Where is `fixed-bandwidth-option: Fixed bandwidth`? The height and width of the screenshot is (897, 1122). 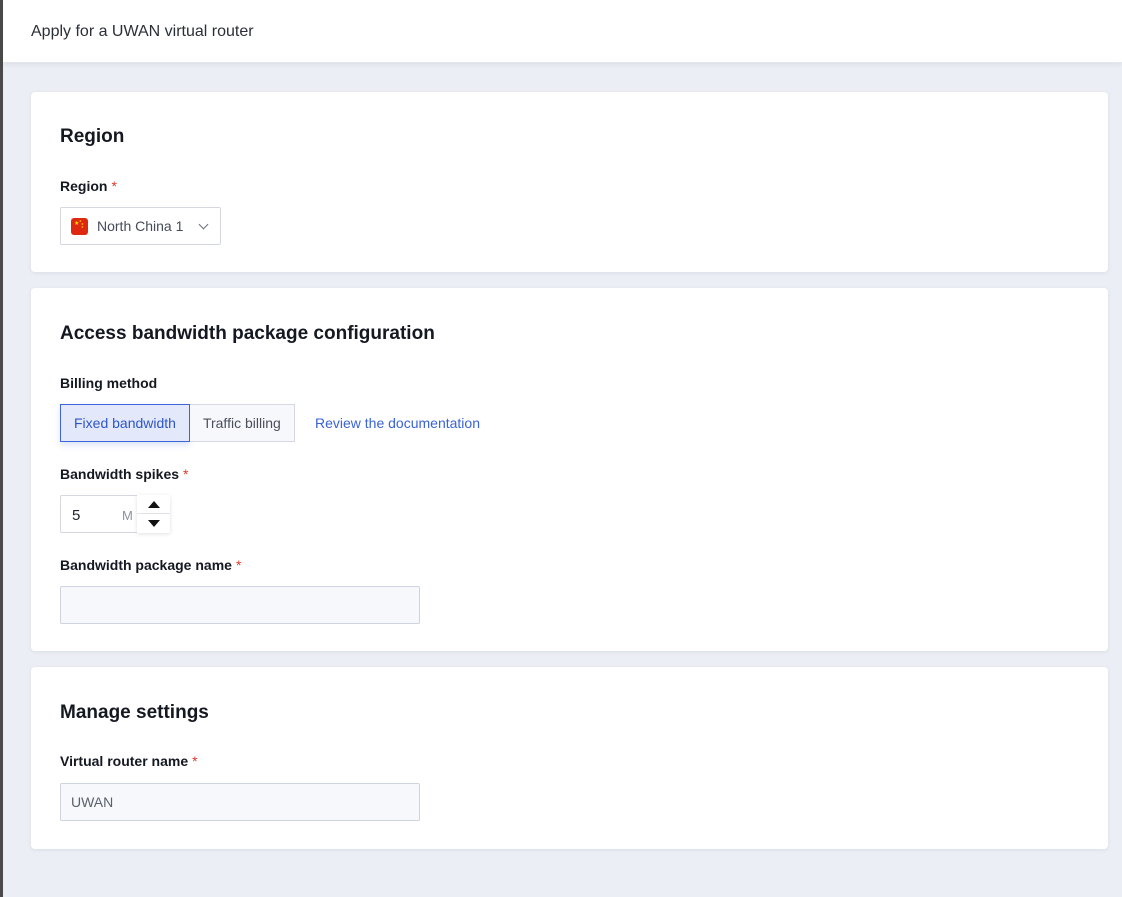 fixed-bandwidth-option: Fixed bandwidth is located at coordinates (125, 423).